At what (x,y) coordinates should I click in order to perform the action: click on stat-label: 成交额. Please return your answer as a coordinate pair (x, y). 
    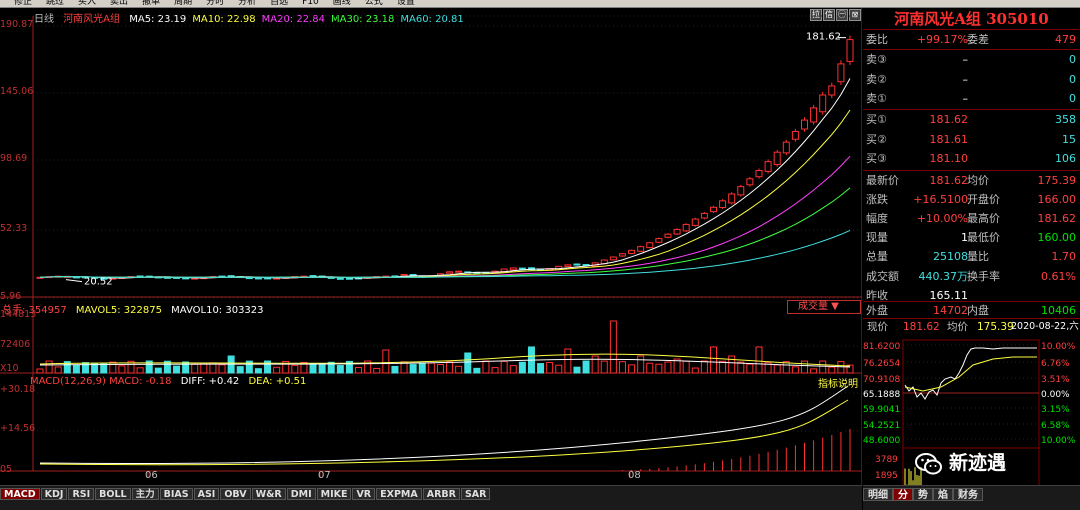
    Looking at the image, I should click on (882, 276).